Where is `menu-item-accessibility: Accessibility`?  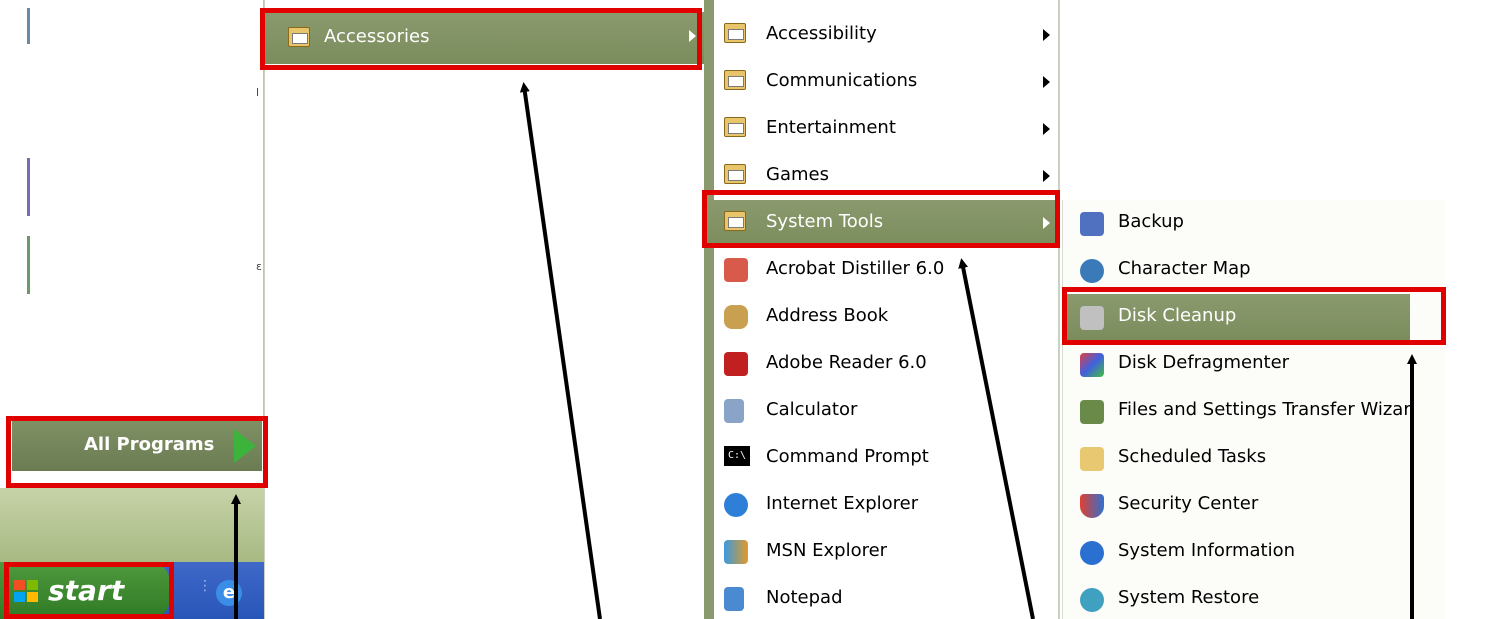
menu-item-accessibility: Accessibility is located at coordinates (882, 35).